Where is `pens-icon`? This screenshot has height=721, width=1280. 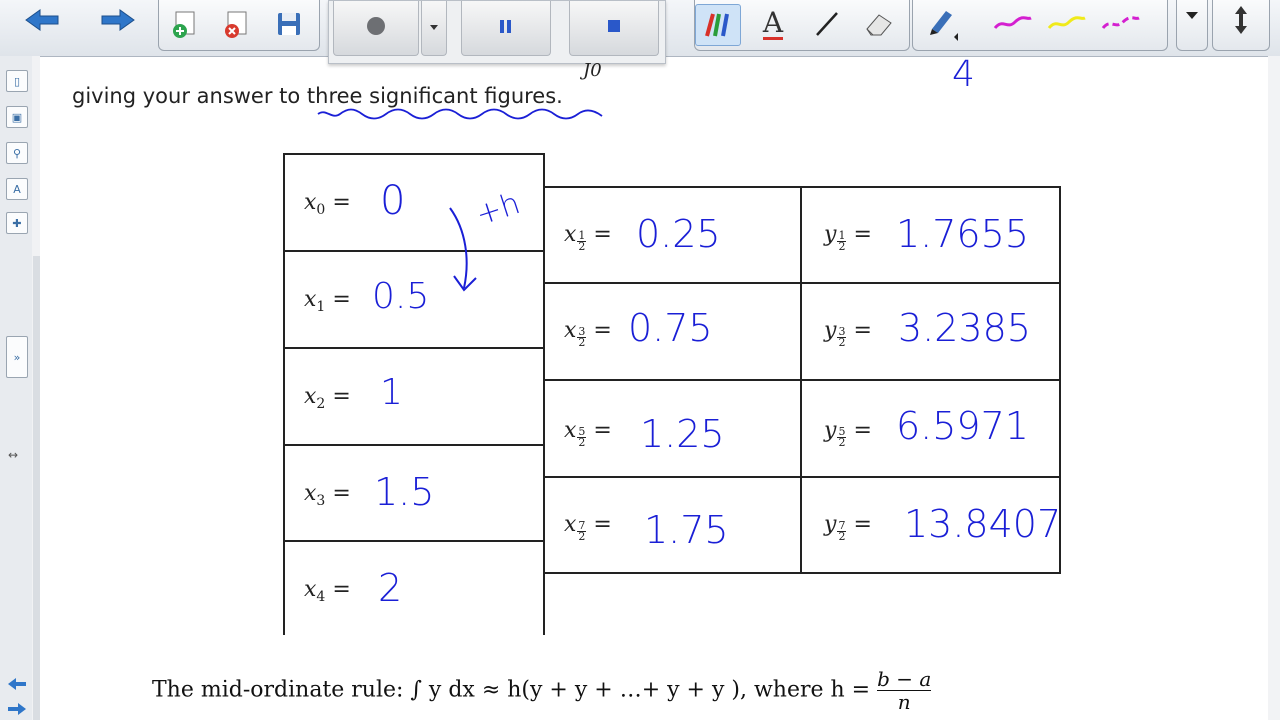
pens-icon is located at coordinates (718, 25).